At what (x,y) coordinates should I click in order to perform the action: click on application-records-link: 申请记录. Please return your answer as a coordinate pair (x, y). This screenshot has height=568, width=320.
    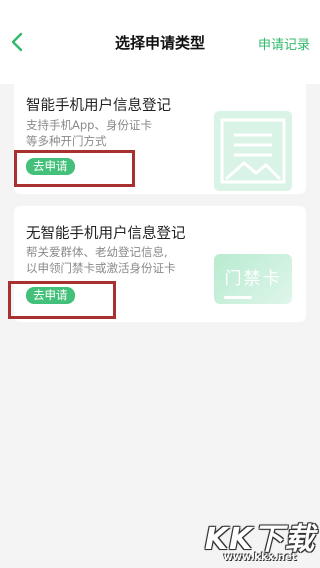
    Looking at the image, I should click on (284, 43).